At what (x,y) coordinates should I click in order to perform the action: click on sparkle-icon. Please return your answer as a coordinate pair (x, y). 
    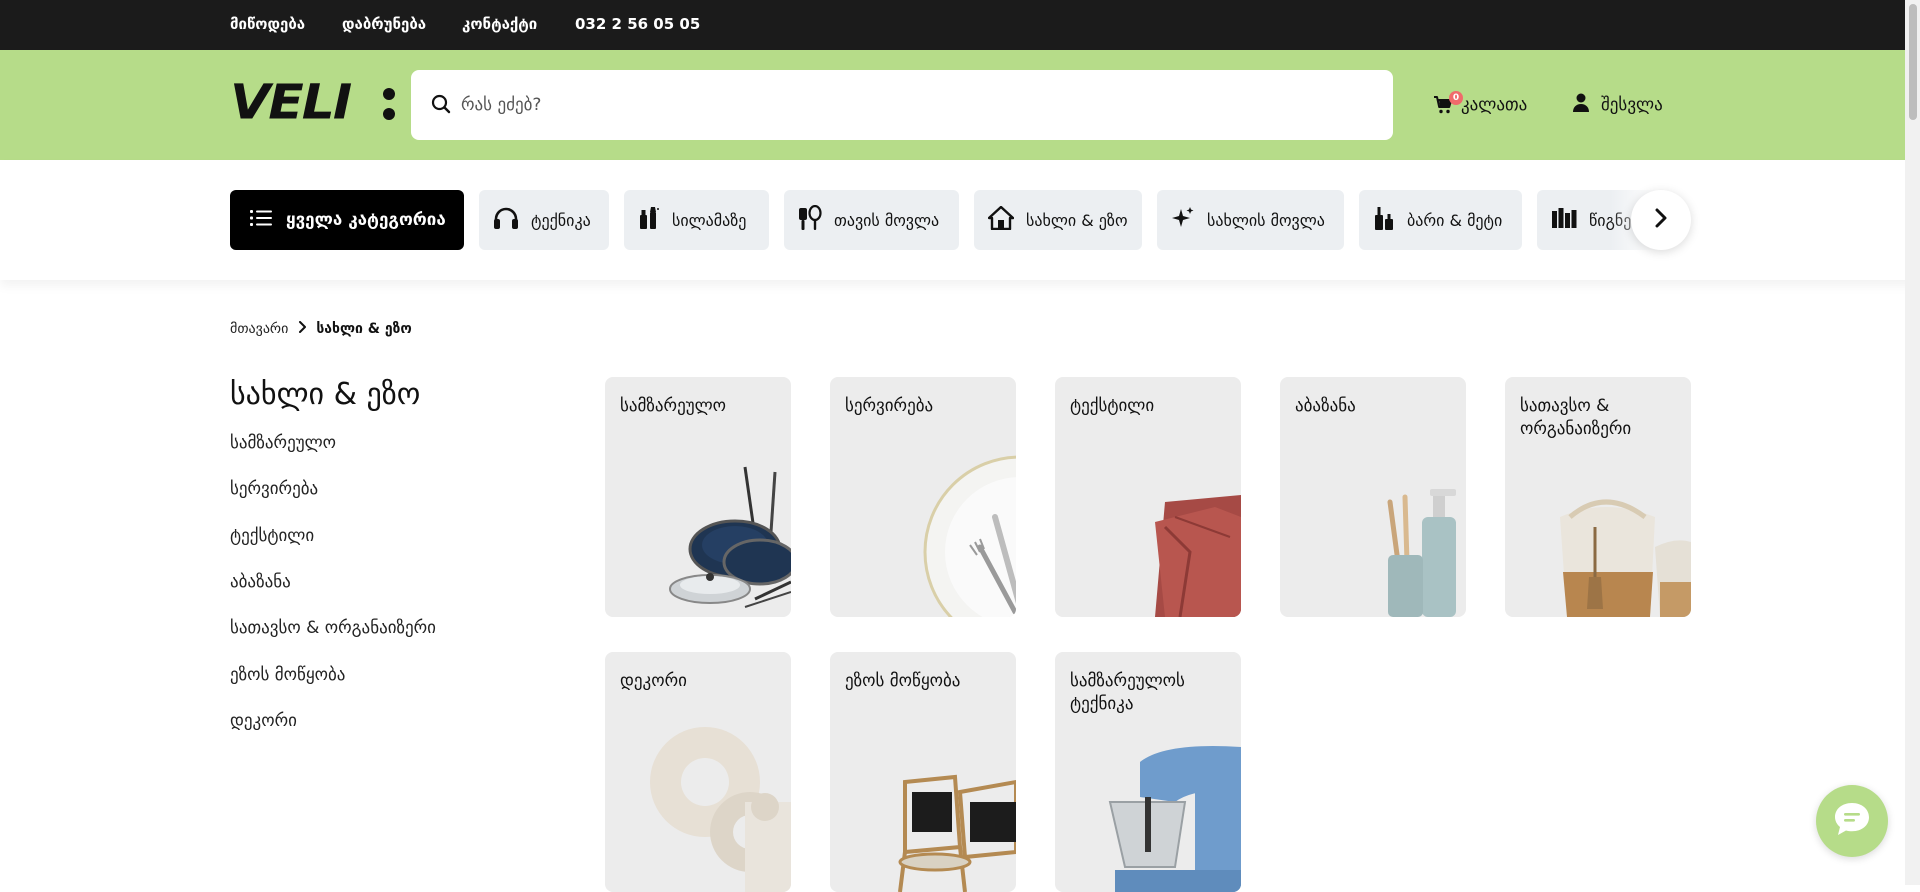
    Looking at the image, I should click on (1183, 220).